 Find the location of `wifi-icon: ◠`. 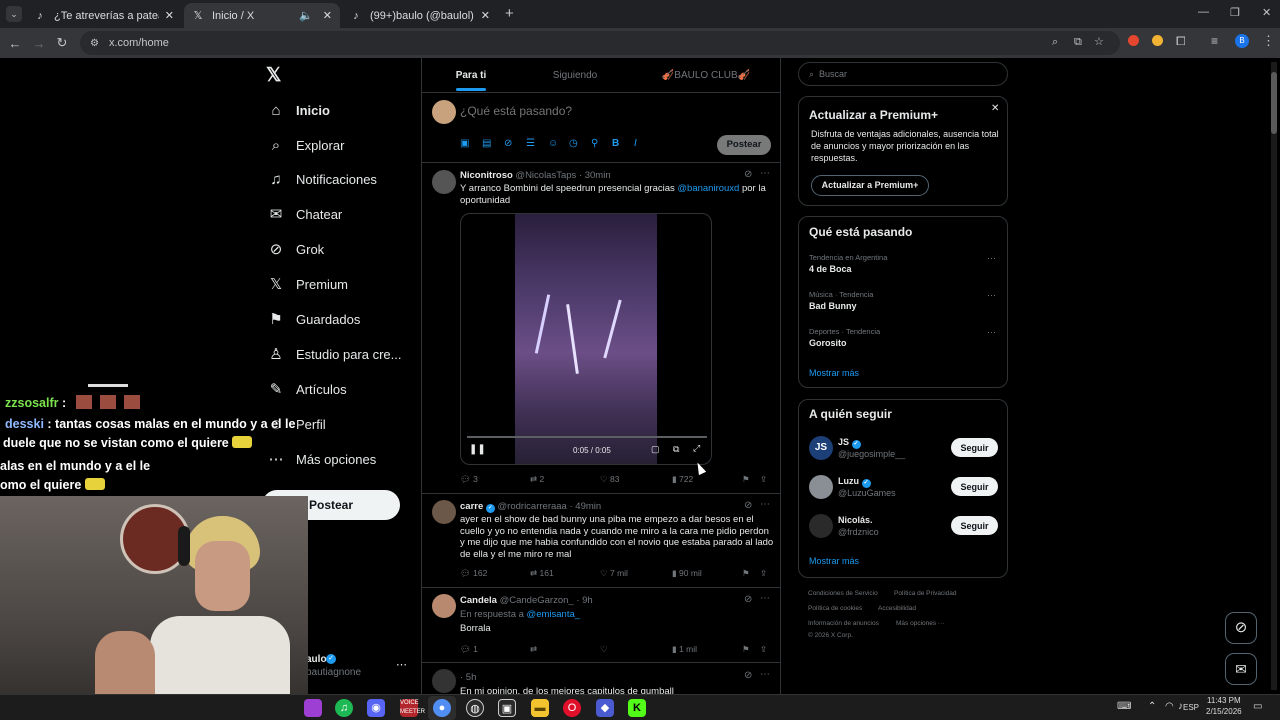

wifi-icon: ◠ is located at coordinates (1169, 706).